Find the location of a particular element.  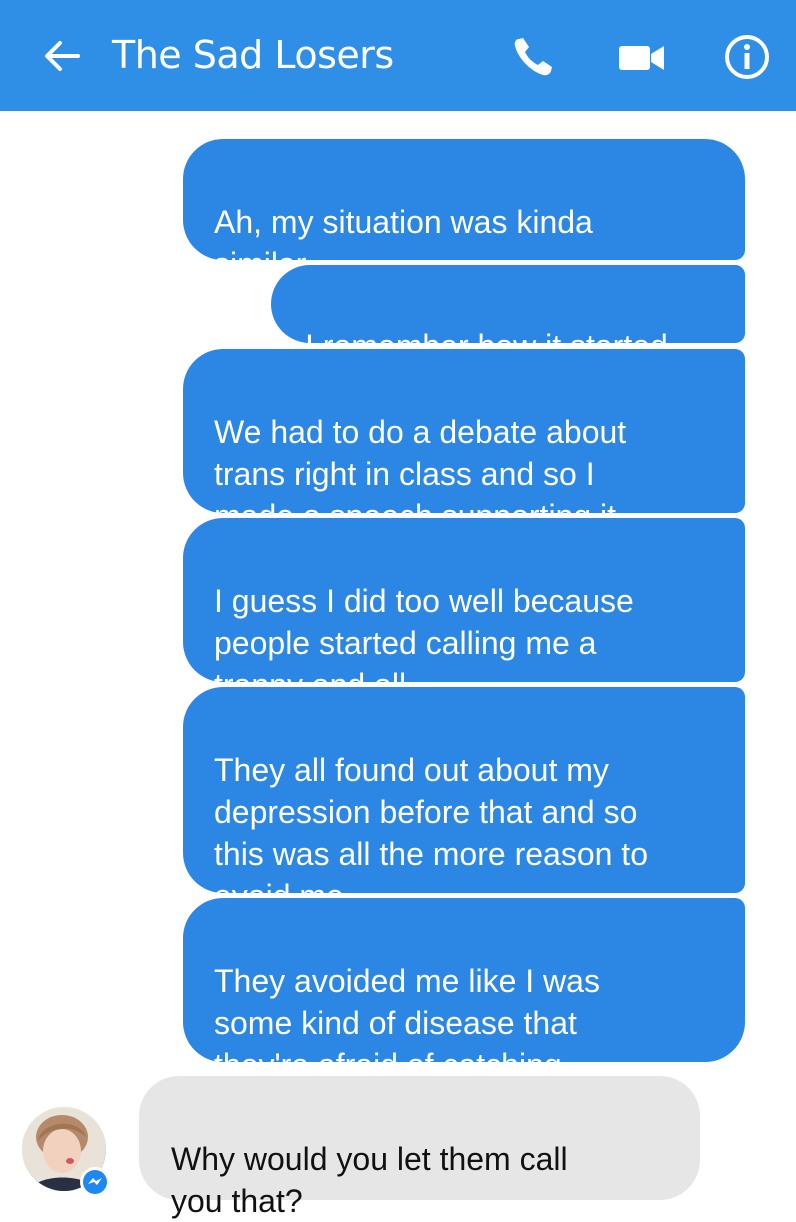

messenger-badge is located at coordinates (95, 1182).